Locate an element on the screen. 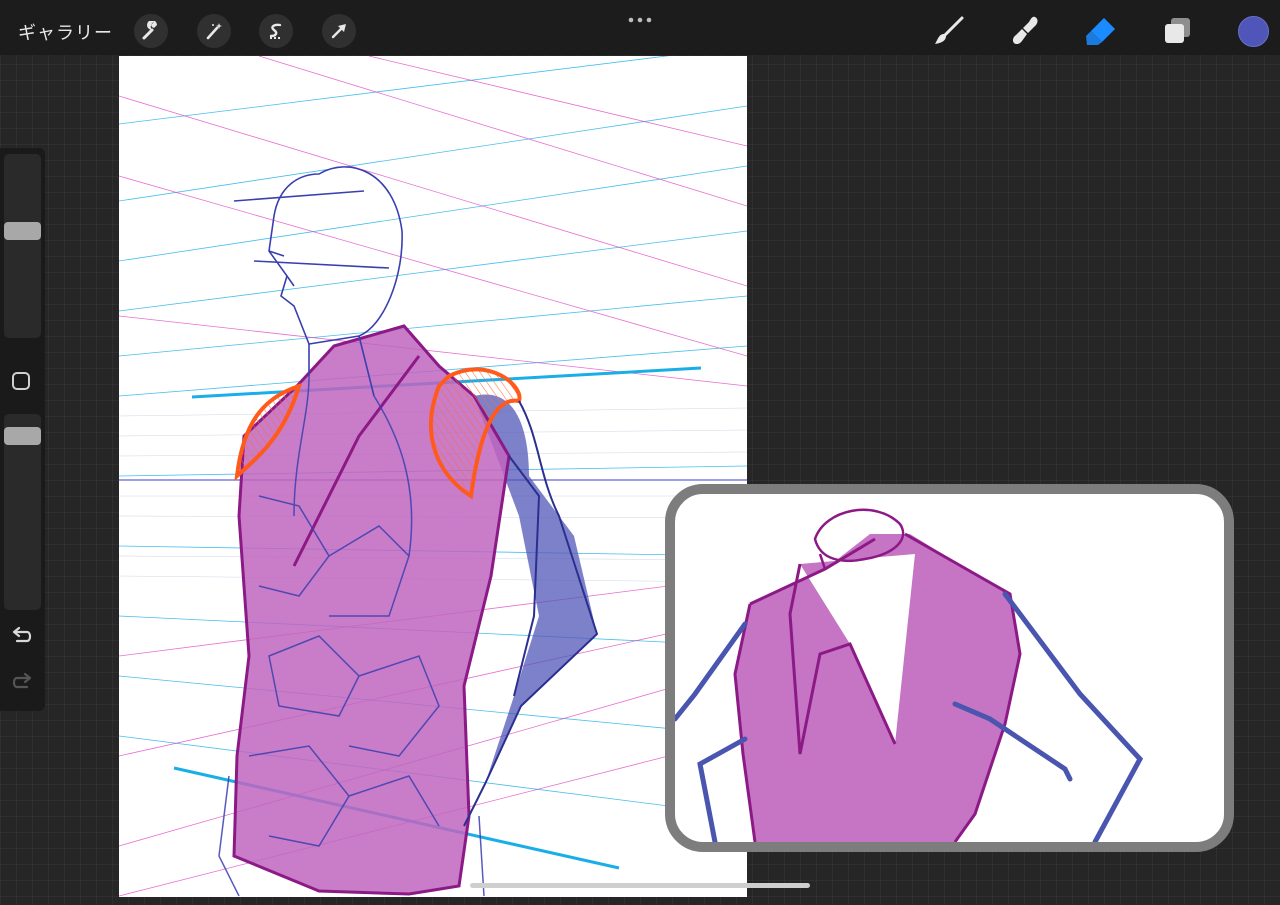 Image resolution: width=1280 pixels, height=905 pixels. smudge-icon is located at coordinates (1025, 31).